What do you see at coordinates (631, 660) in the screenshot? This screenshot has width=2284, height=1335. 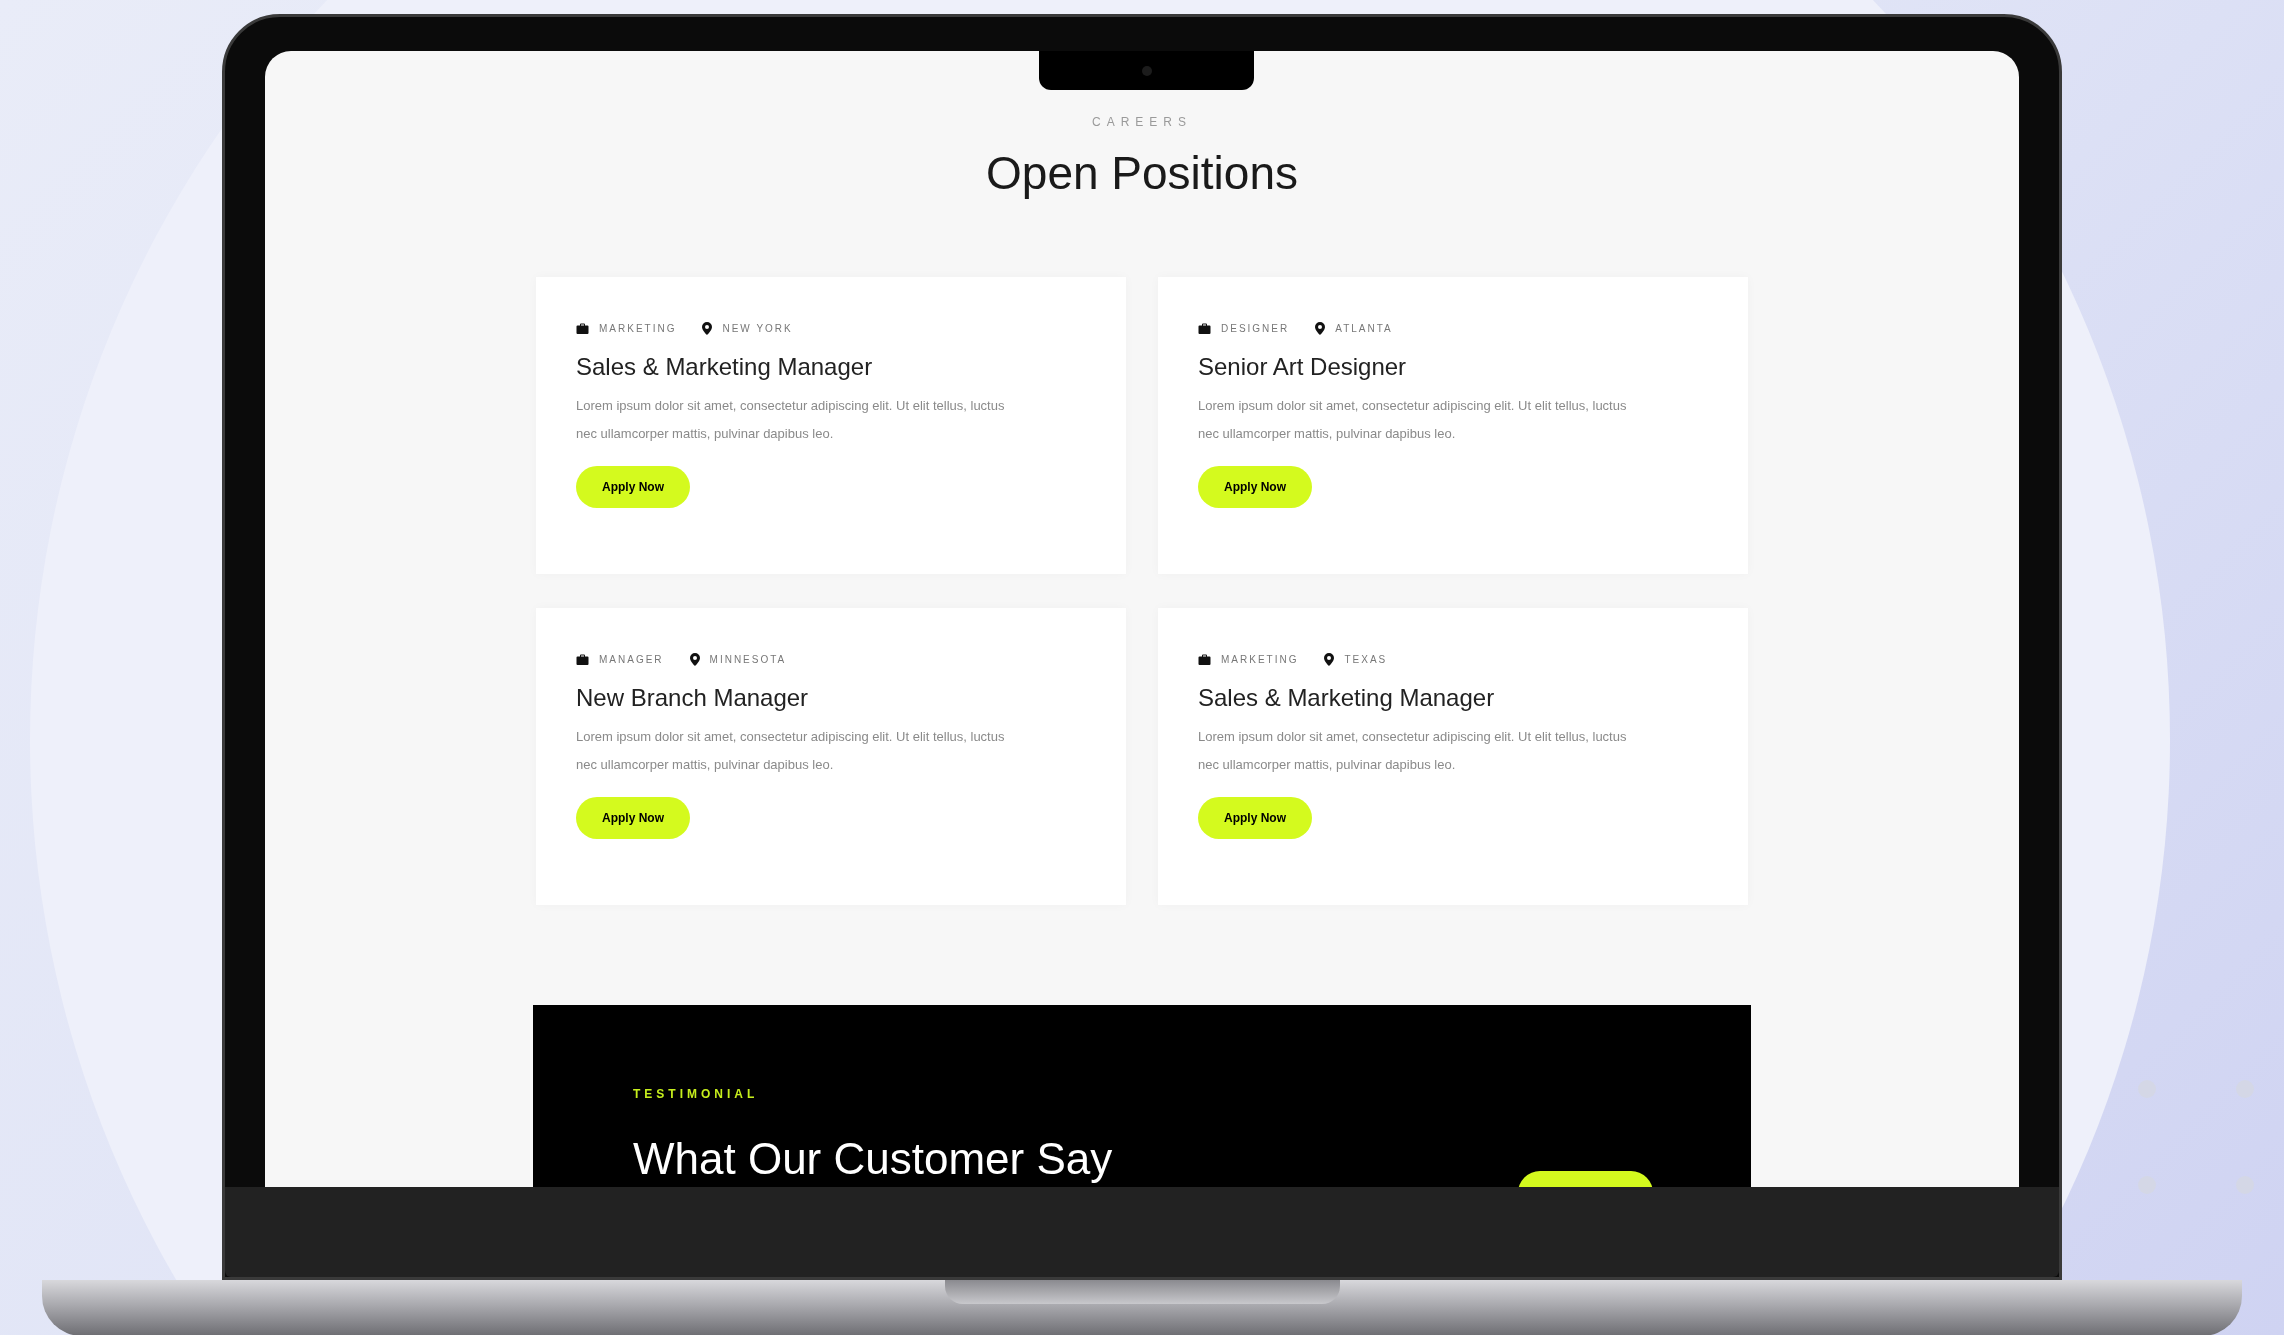 I see `department-label: MANAGER` at bounding box center [631, 660].